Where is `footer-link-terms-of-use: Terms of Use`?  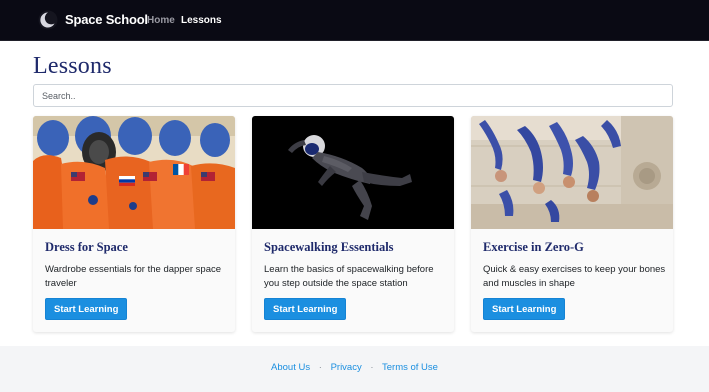
footer-link-terms-of-use: Terms of Use is located at coordinates (410, 367).